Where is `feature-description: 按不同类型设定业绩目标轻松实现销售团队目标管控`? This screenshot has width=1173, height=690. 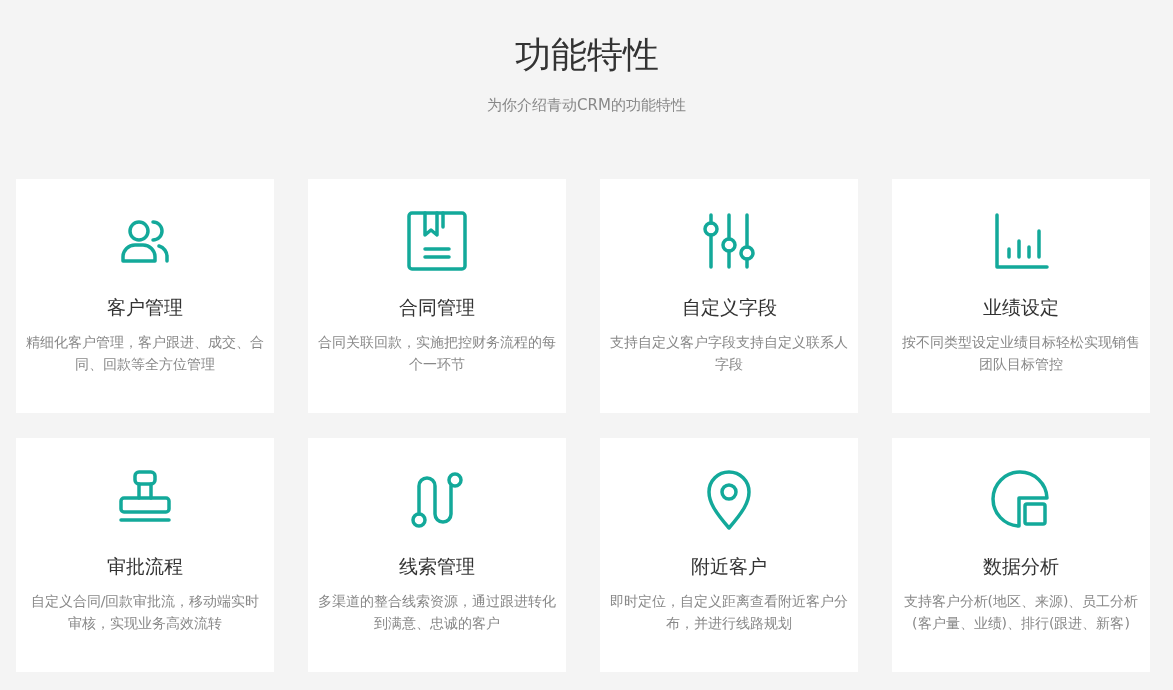 feature-description: 按不同类型设定业绩目标轻松实现销售团队目标管控 is located at coordinates (1021, 353).